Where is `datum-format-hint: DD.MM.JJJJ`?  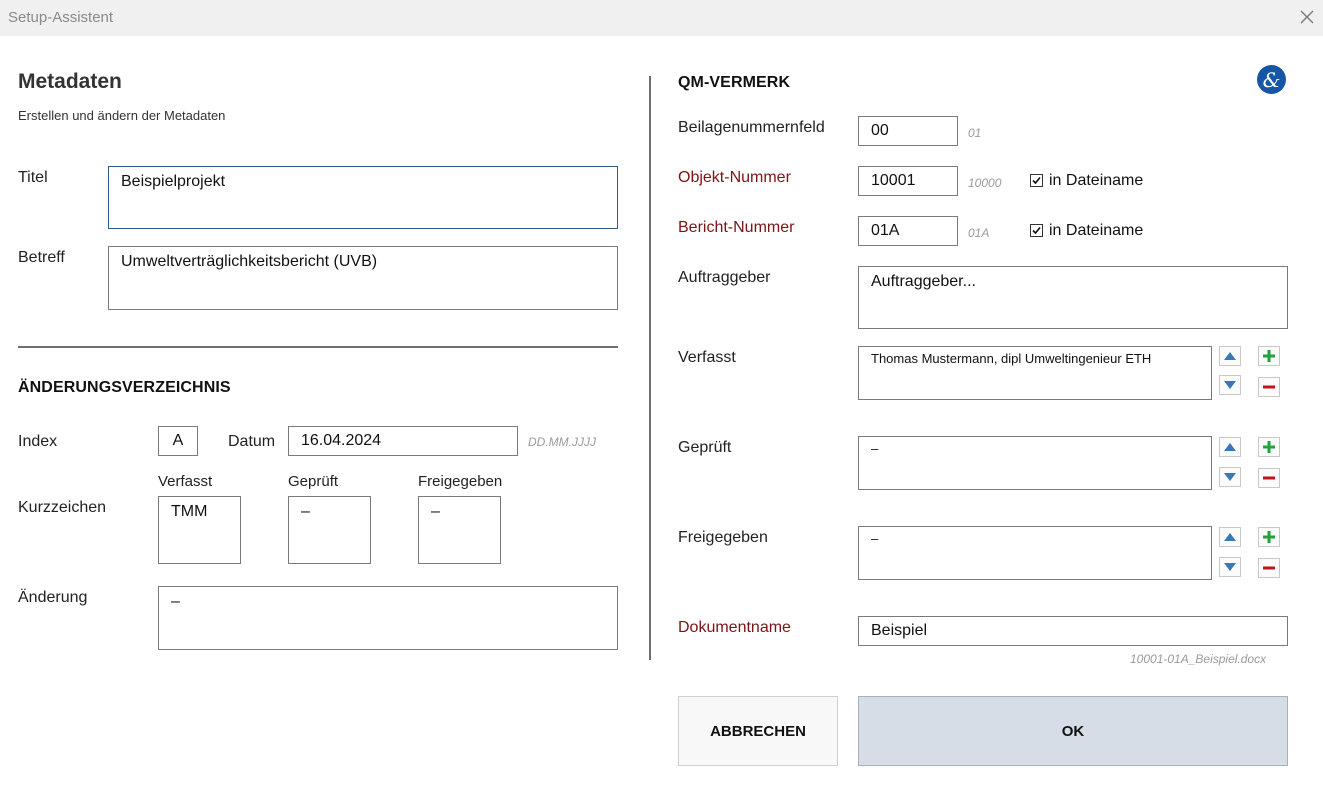
datum-format-hint: DD.MM.JJJJ is located at coordinates (562, 442).